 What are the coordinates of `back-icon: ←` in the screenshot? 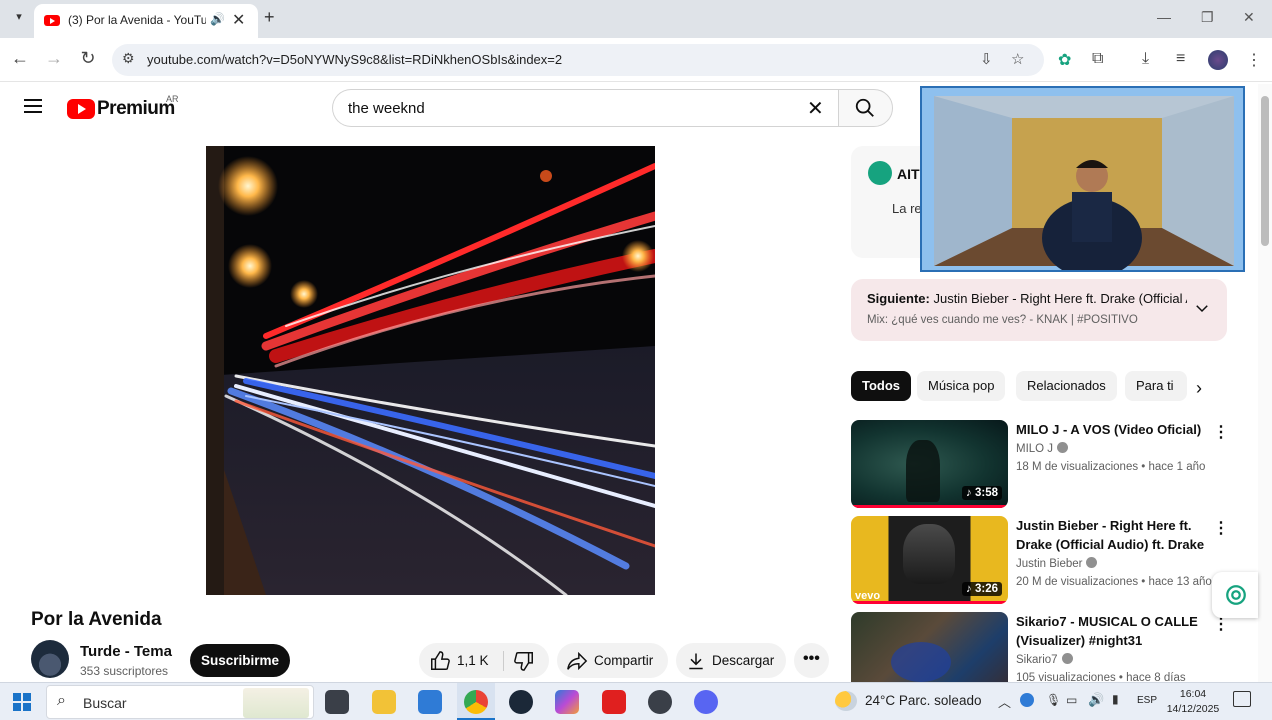 It's located at (20, 58).